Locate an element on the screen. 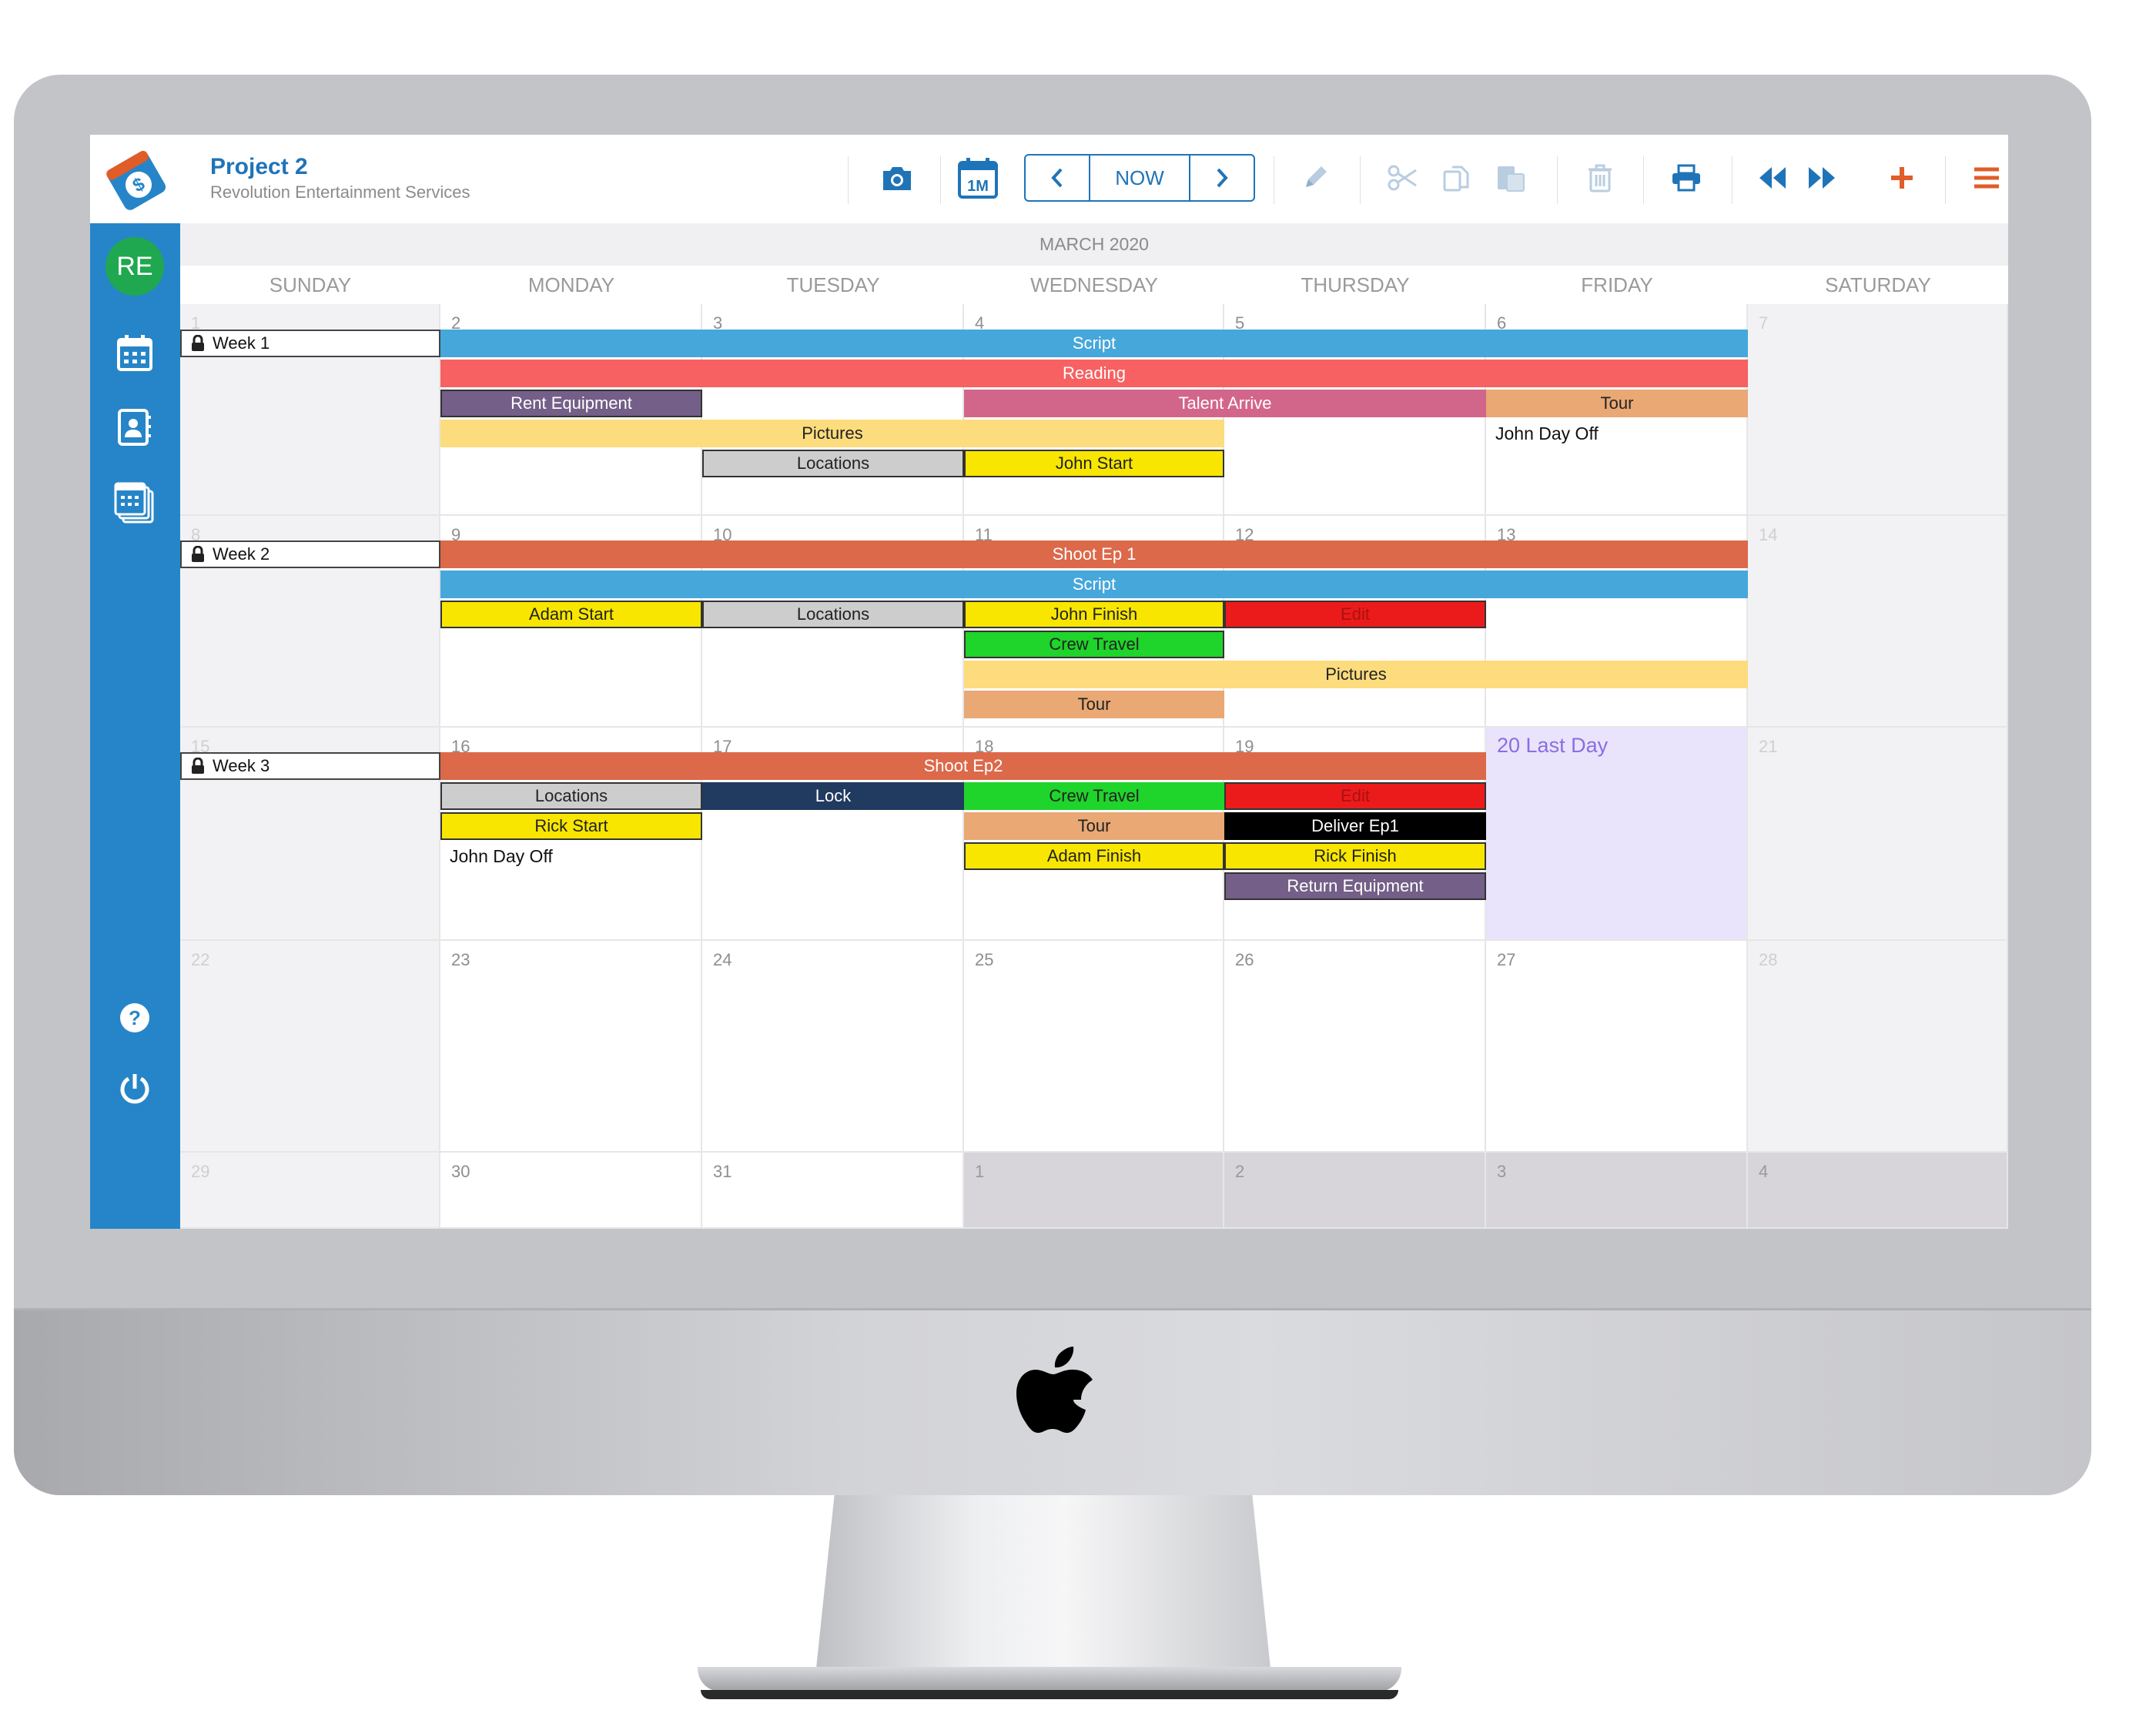 The width and height of the screenshot is (2156, 1720). day-cell: 4 is located at coordinates (1878, 1191).